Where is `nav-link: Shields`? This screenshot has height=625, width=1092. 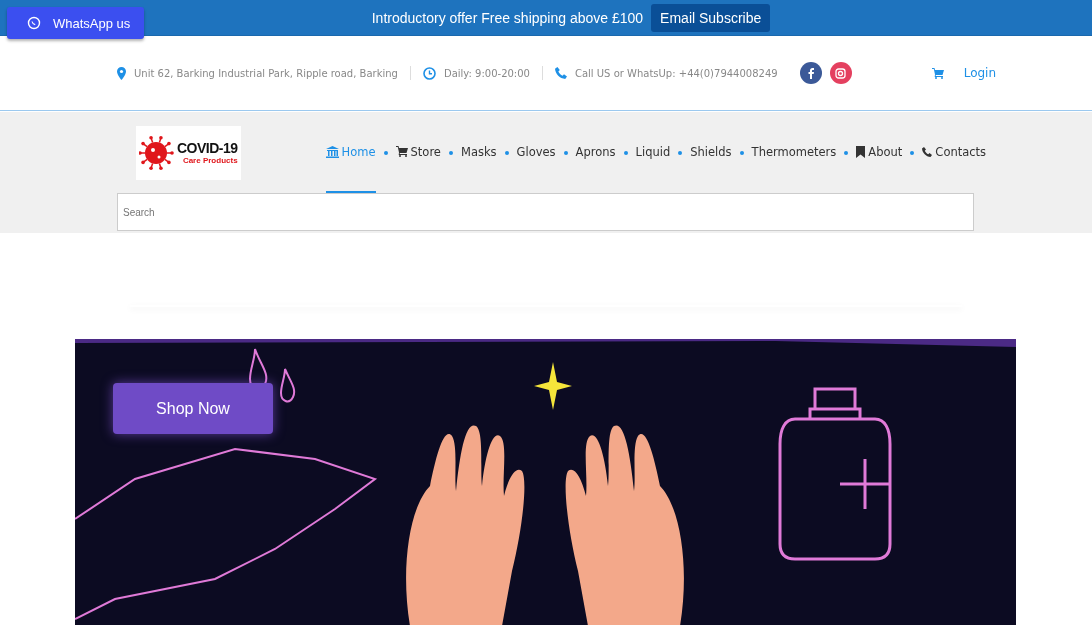
nav-link: Shields is located at coordinates (711, 152).